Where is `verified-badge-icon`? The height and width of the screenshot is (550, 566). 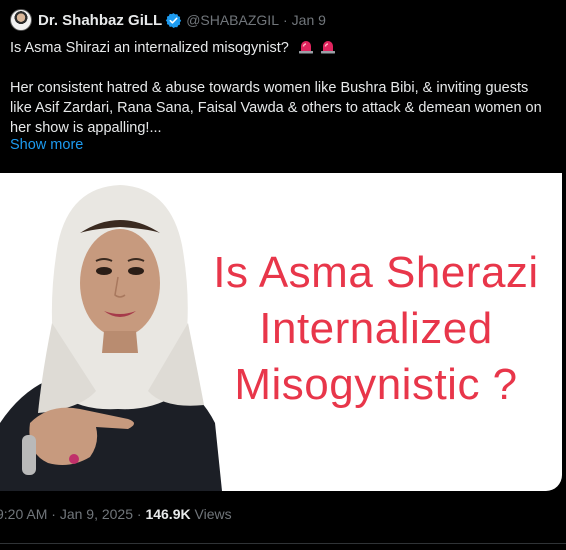
verified-badge-icon is located at coordinates (174, 20).